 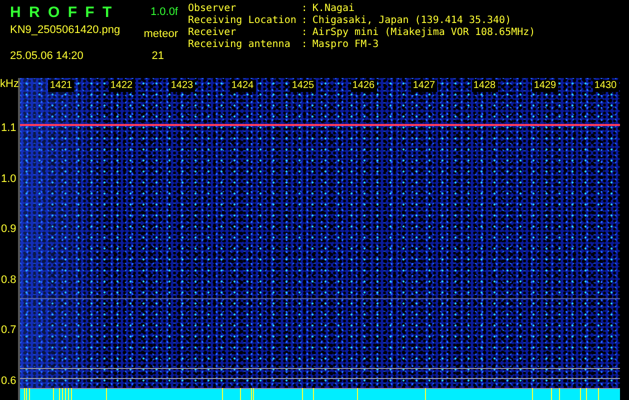 What do you see at coordinates (363, 86) in the screenshot?
I see `time-label: 1426` at bounding box center [363, 86].